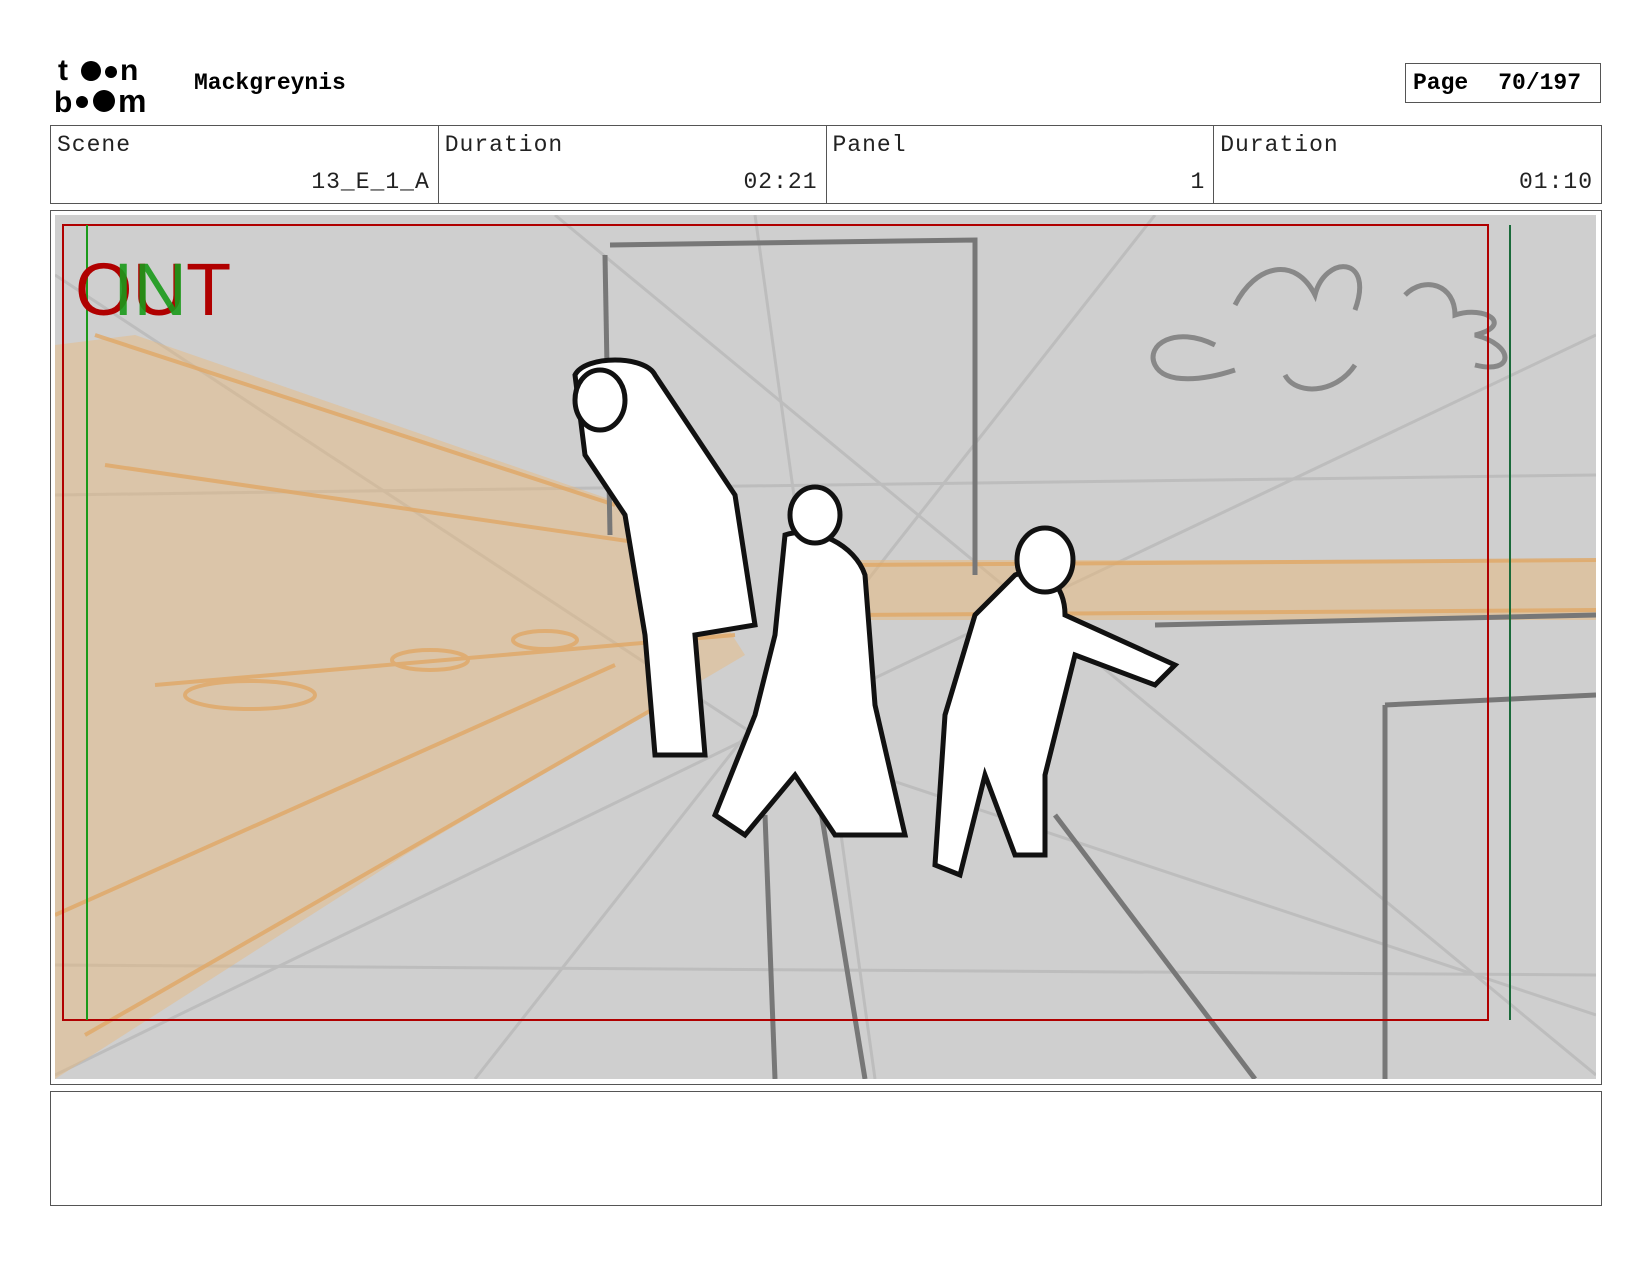 The image size is (1650, 1275). Describe the element at coordinates (245, 164) in the screenshot. I see `scene-cell: Scene 13_E_1_A` at that location.